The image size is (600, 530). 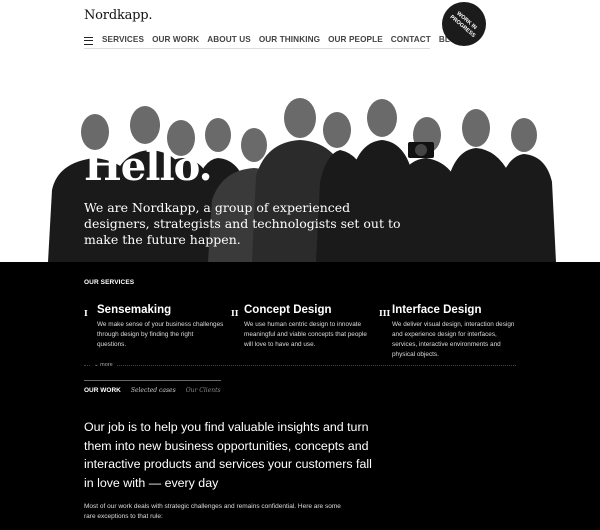 I want to click on work-tabs: OUR WORK Selected cases Our Clients, so click(x=152, y=390).